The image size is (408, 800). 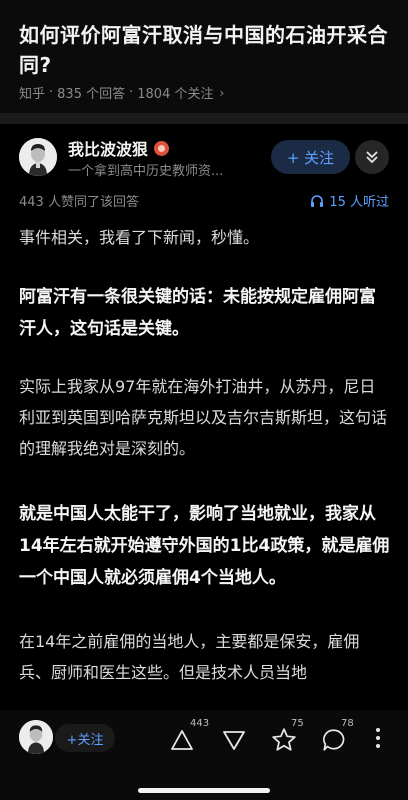 I want to click on home-indicator, so click(x=204, y=790).